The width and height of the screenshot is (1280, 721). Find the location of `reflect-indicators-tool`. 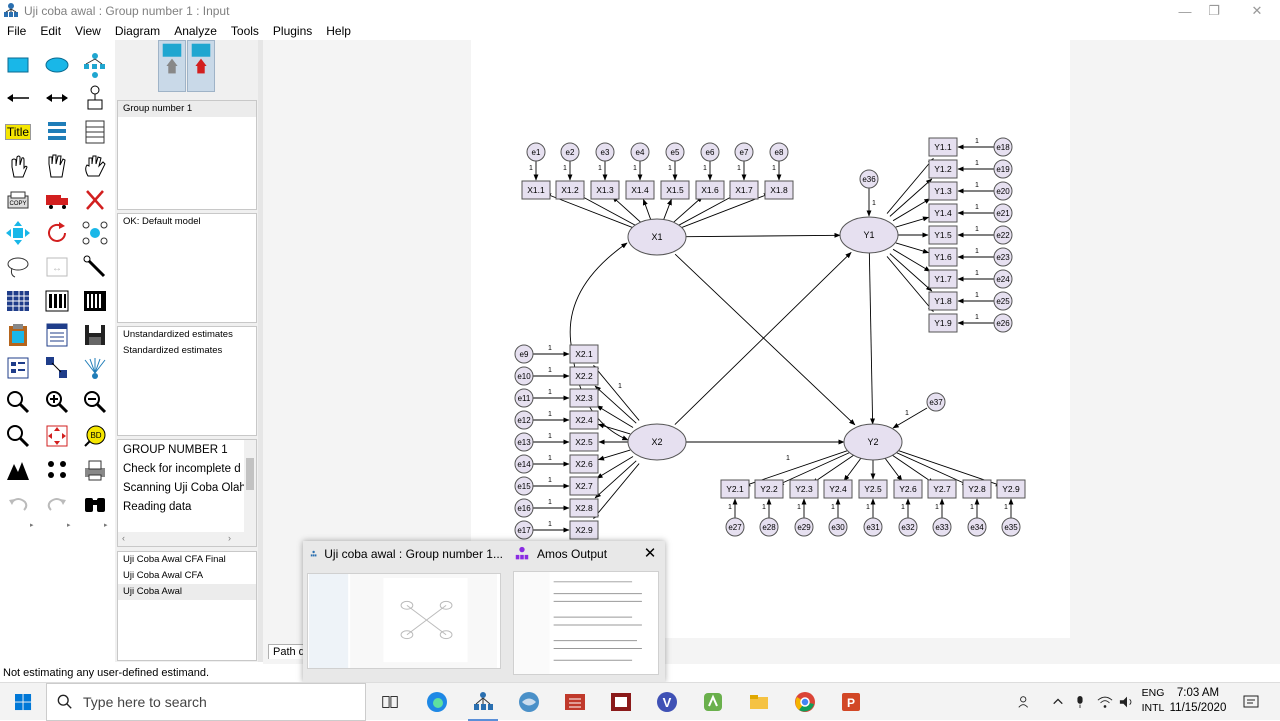

reflect-indicators-tool is located at coordinates (95, 233).